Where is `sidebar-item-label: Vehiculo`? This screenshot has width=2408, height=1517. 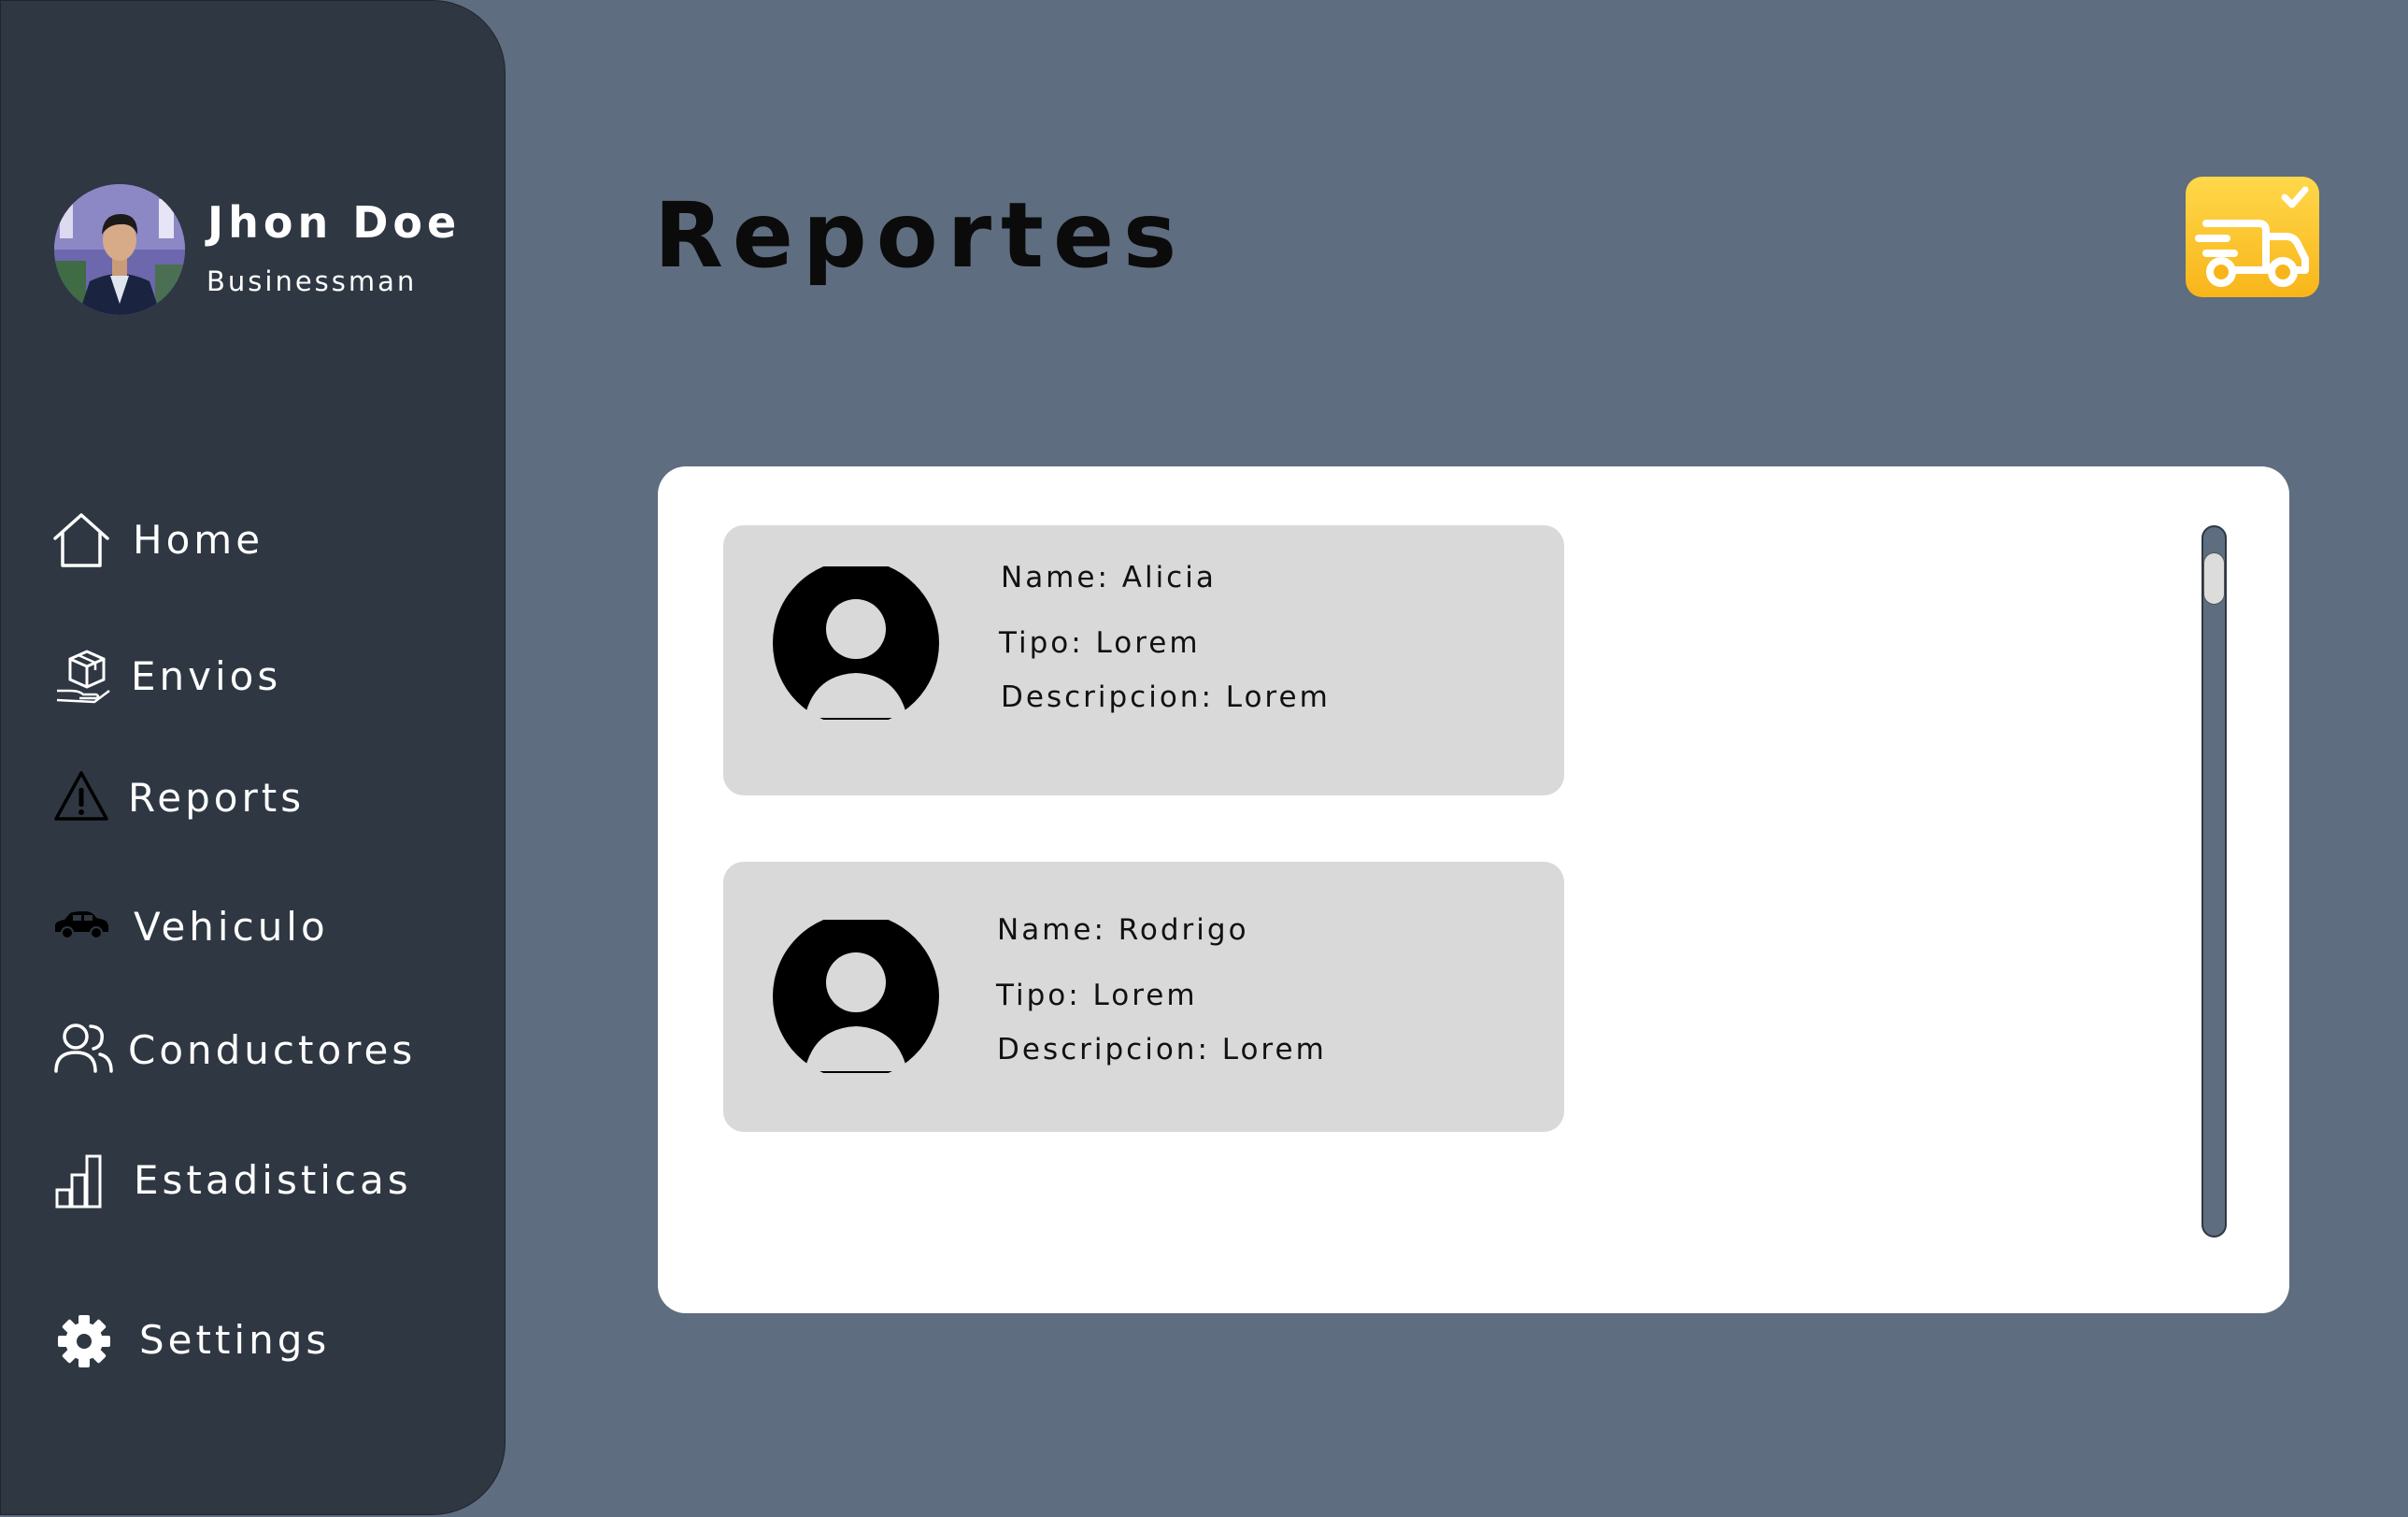
sidebar-item-label: Vehiculo is located at coordinates (231, 927).